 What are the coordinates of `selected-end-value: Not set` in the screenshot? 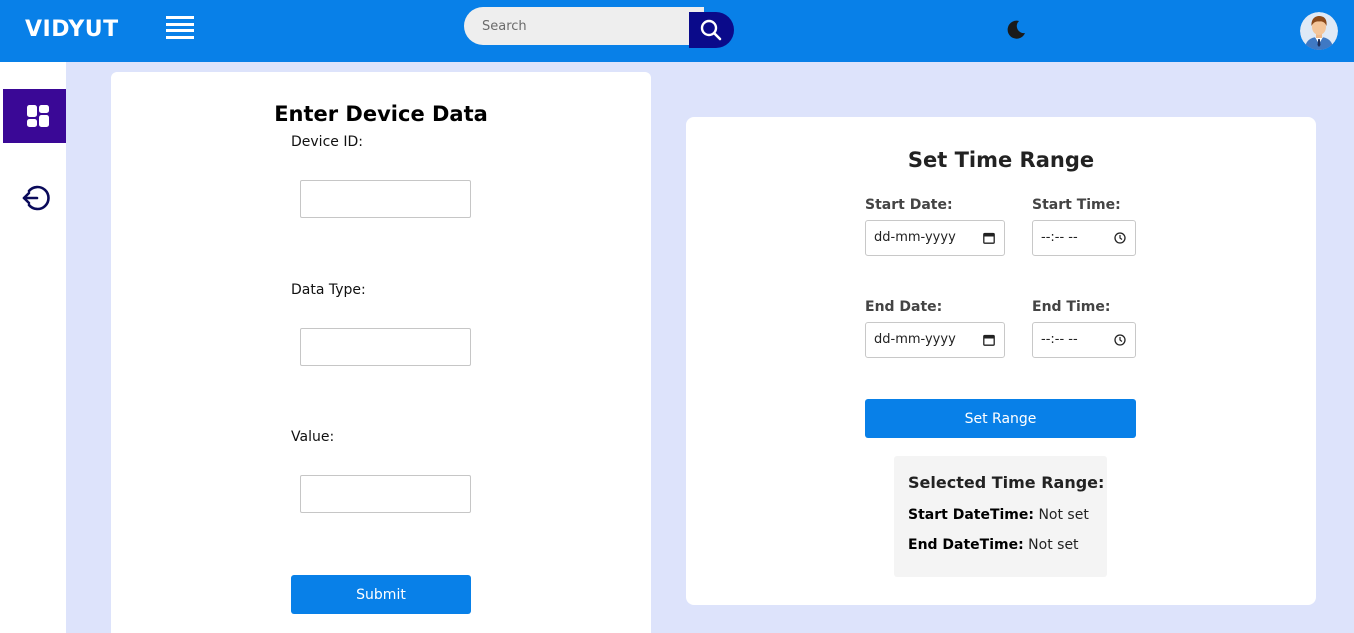 It's located at (1053, 545).